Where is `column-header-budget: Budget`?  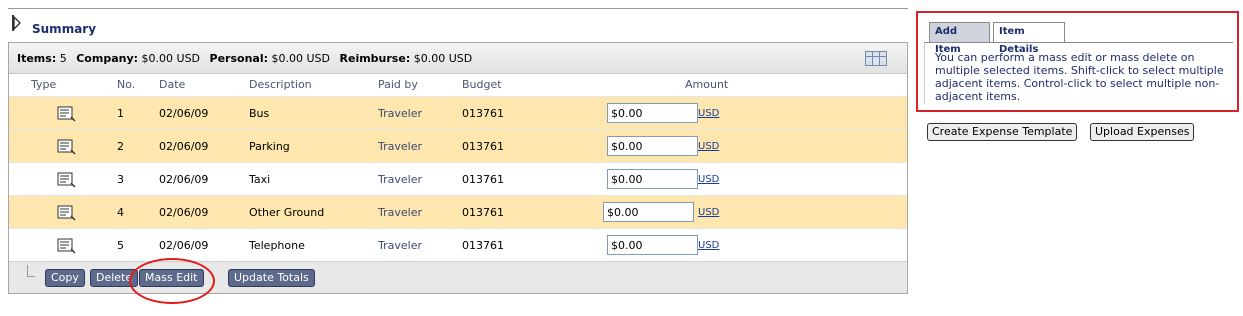
column-header-budget: Budget is located at coordinates (482, 84).